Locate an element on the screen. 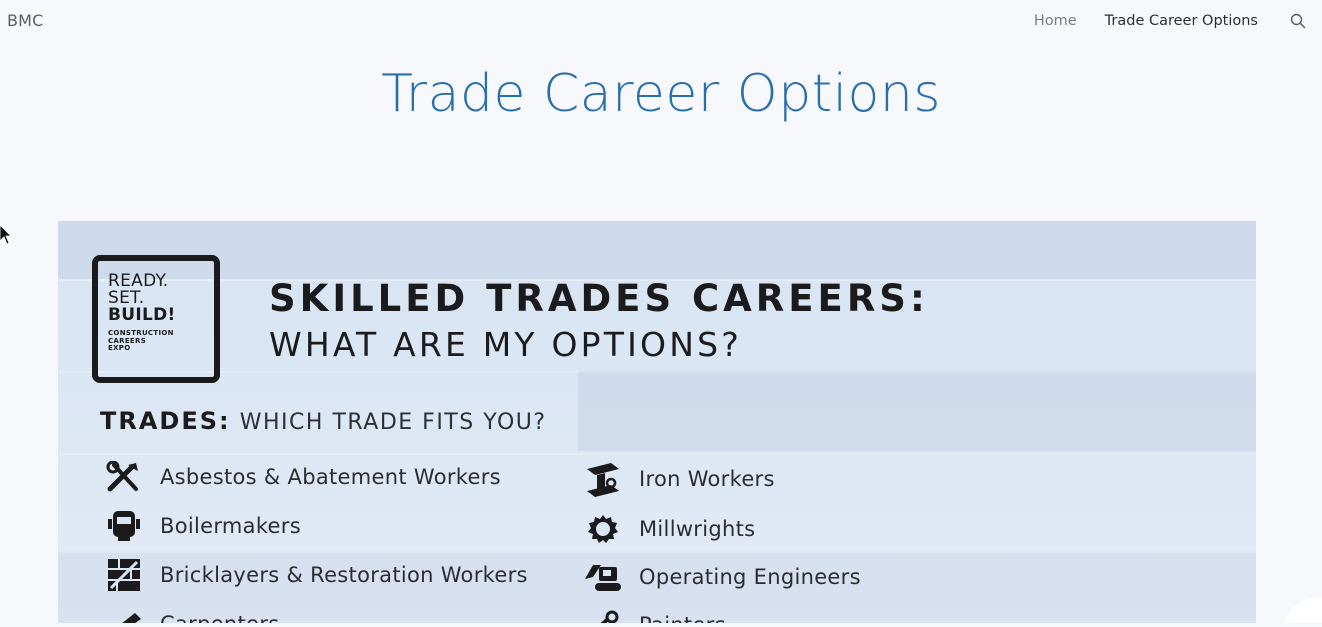  trade-item: Painters is located at coordinates (654, 615).